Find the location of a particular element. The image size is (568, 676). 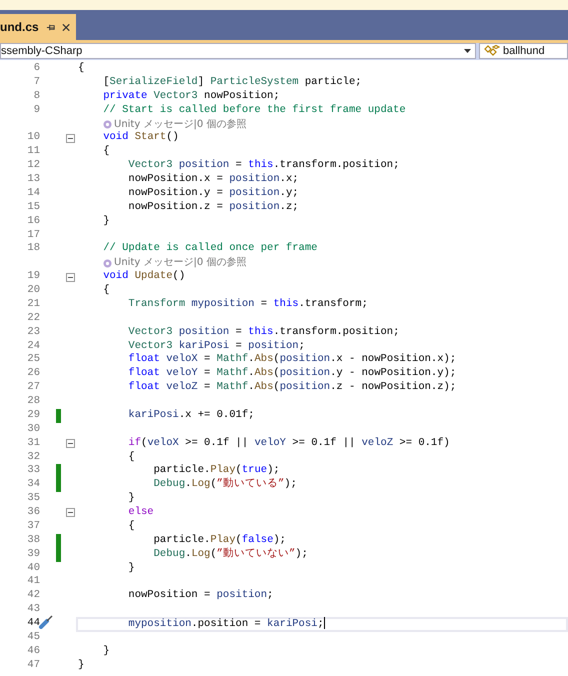

line-number: 24 is located at coordinates (33, 347).